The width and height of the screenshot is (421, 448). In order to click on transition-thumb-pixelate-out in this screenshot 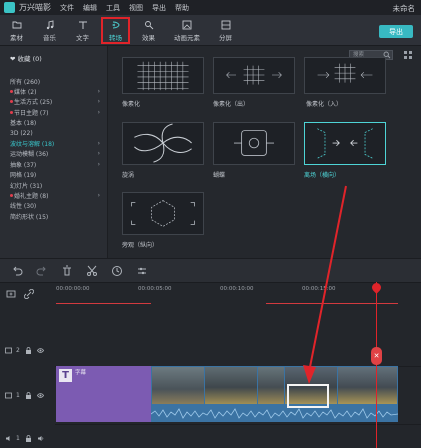, I will do `click(254, 75)`.